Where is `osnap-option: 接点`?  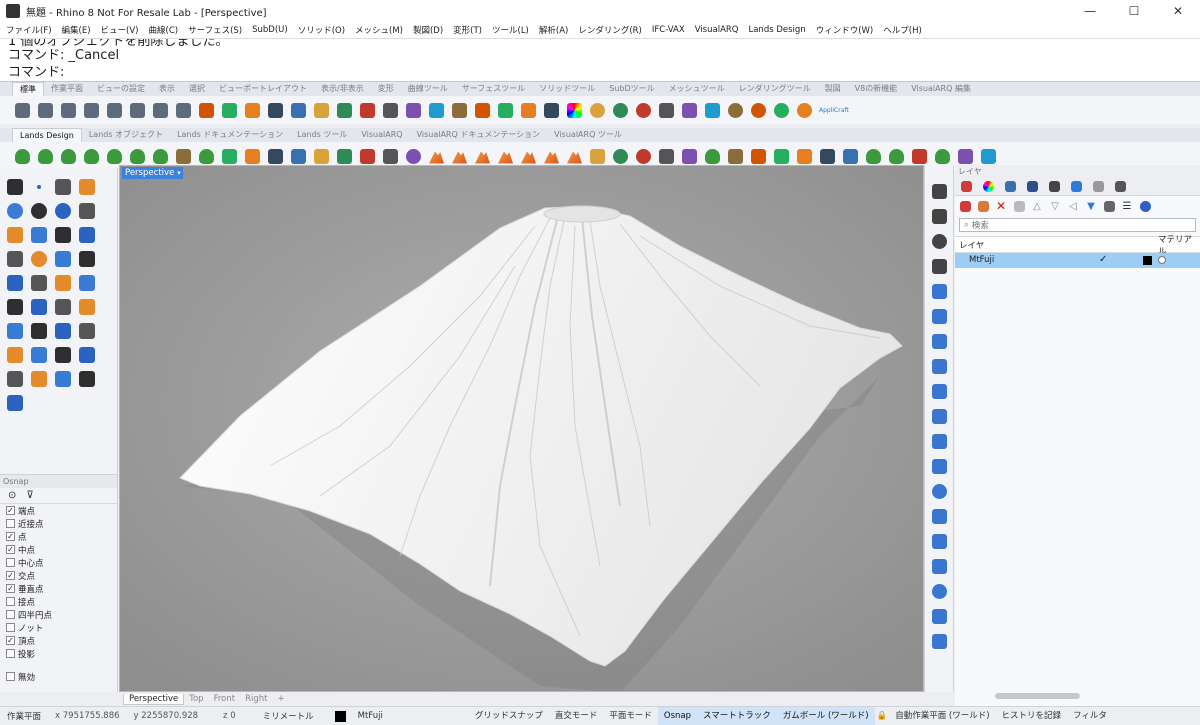 osnap-option: 接点 is located at coordinates (58, 601).